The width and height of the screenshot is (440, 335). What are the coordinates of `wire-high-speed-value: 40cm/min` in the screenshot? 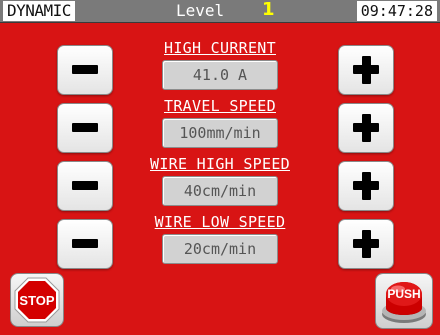 It's located at (220, 191).